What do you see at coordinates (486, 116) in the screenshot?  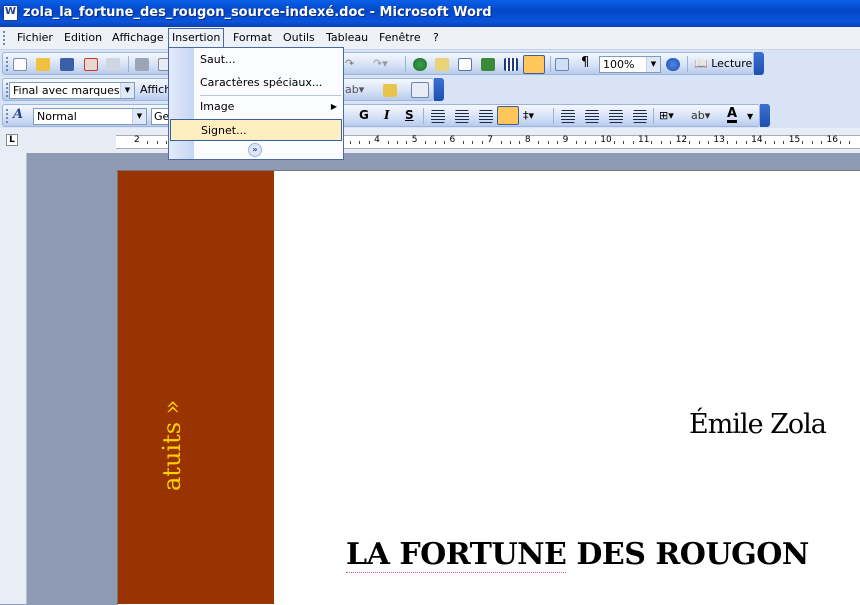 I see `align-right-icon` at bounding box center [486, 116].